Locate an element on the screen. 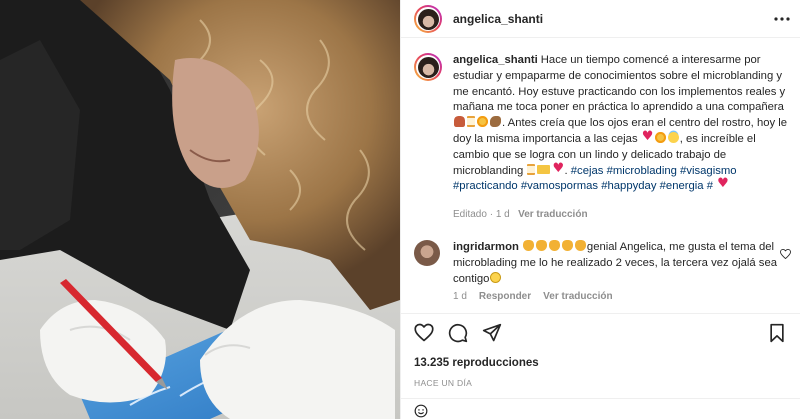  heart-icon is located at coordinates (424, 333).